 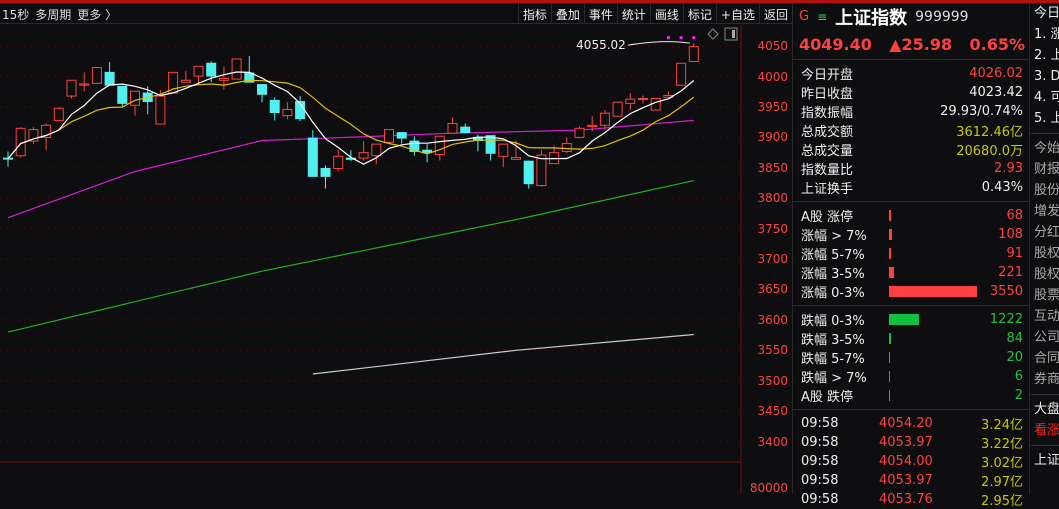 I want to click on news-item: 今日, so click(x=1045, y=13).